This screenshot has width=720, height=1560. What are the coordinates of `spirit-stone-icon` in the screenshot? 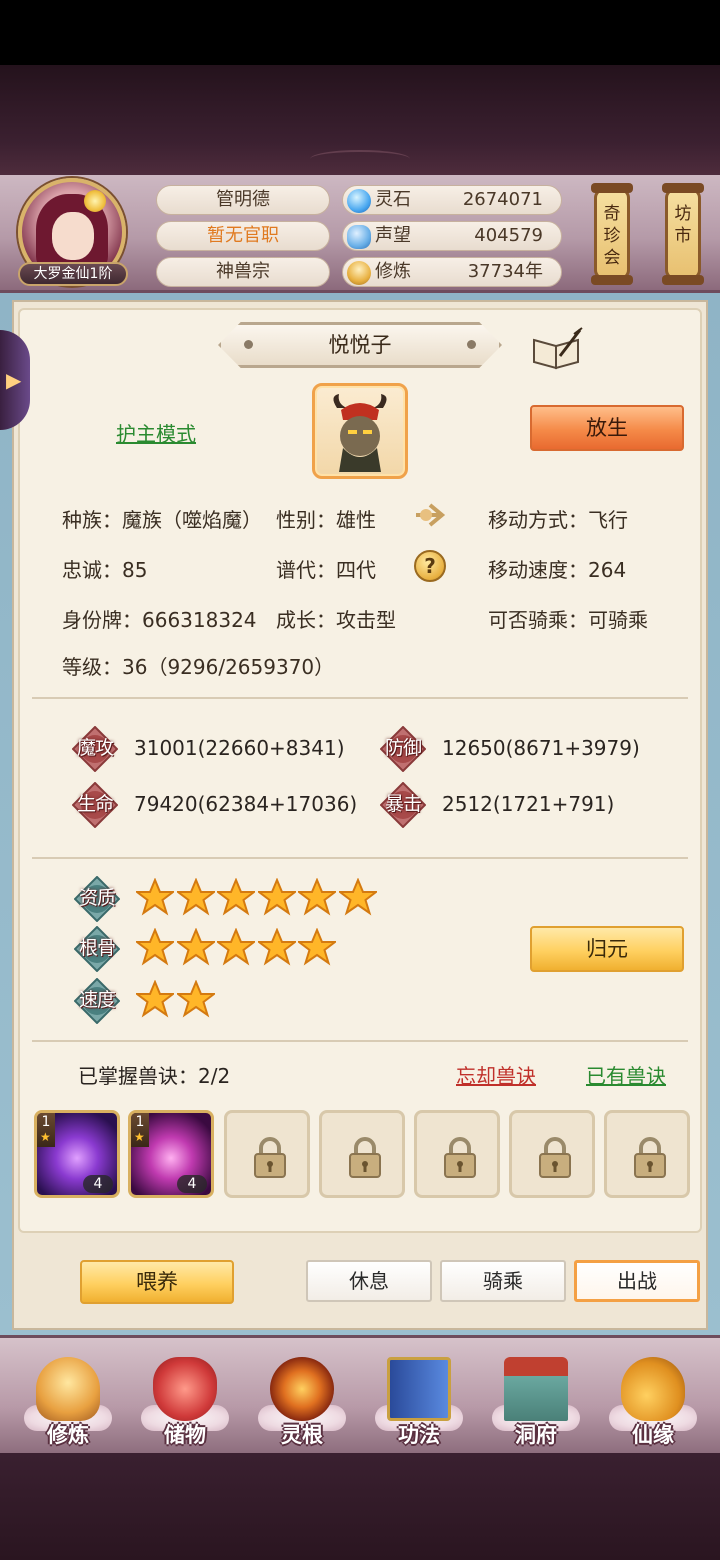 It's located at (359, 201).